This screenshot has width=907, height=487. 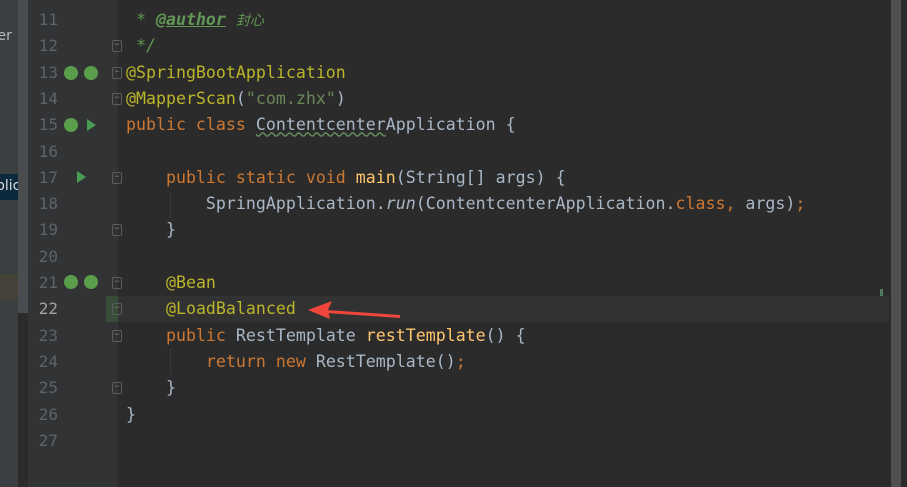 I want to click on code-token: 封心, so click(x=249, y=21).